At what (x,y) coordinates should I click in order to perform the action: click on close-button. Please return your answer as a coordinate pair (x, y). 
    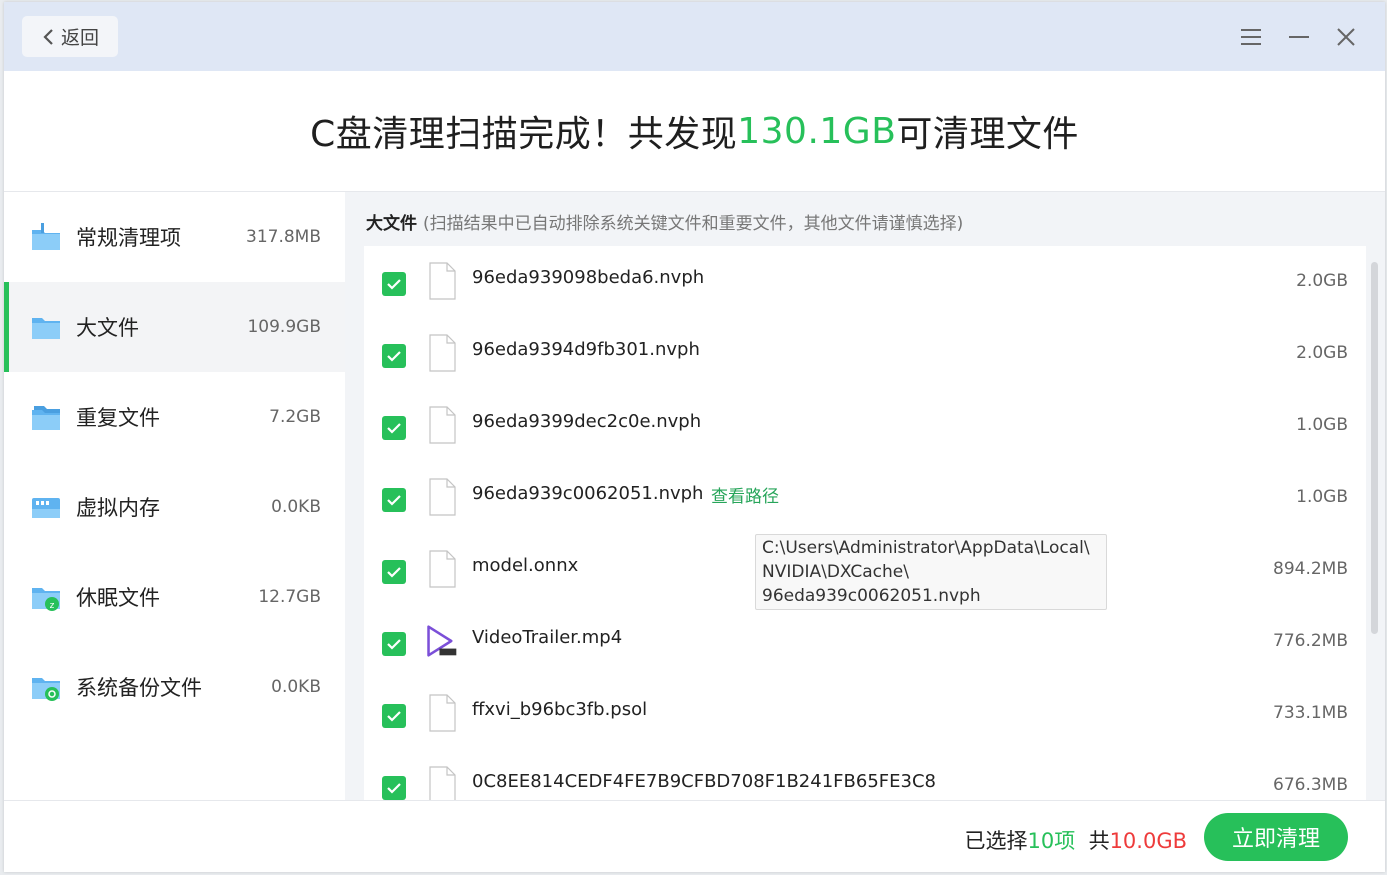
    Looking at the image, I should click on (1346, 37).